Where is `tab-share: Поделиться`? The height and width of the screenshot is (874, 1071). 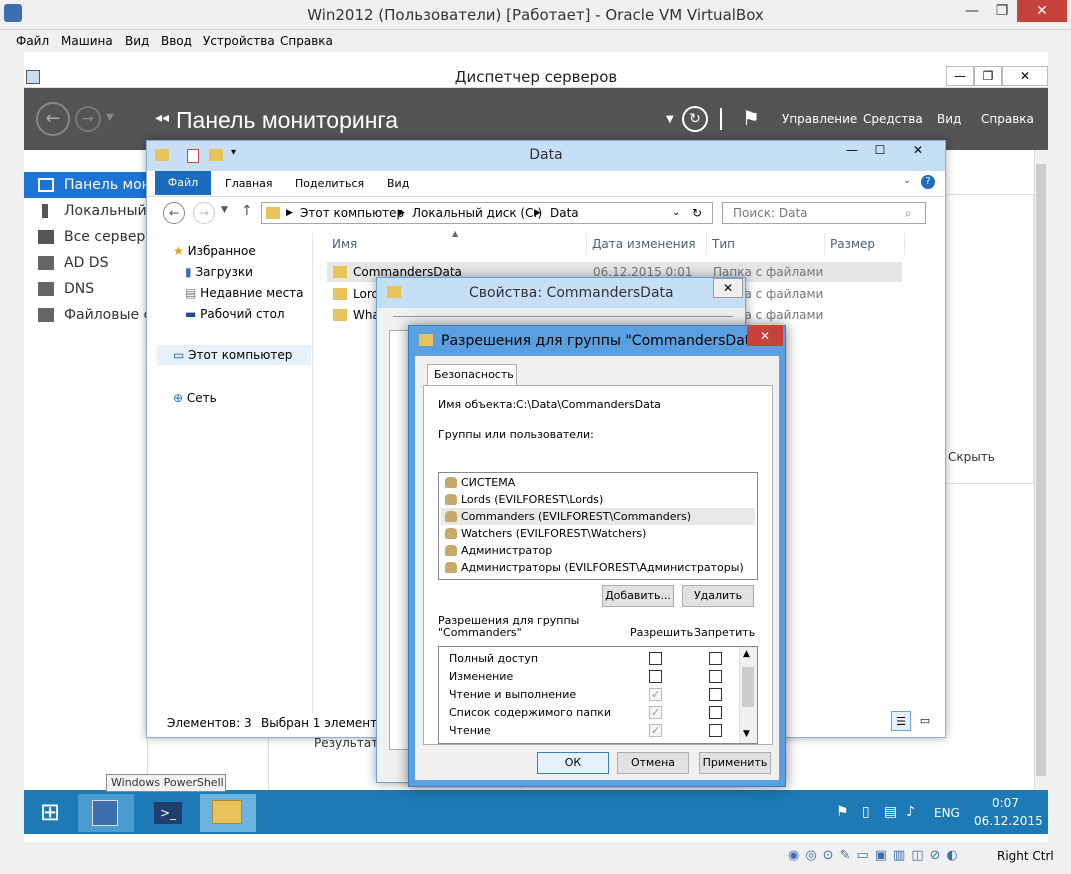 tab-share: Поделиться is located at coordinates (329, 183).